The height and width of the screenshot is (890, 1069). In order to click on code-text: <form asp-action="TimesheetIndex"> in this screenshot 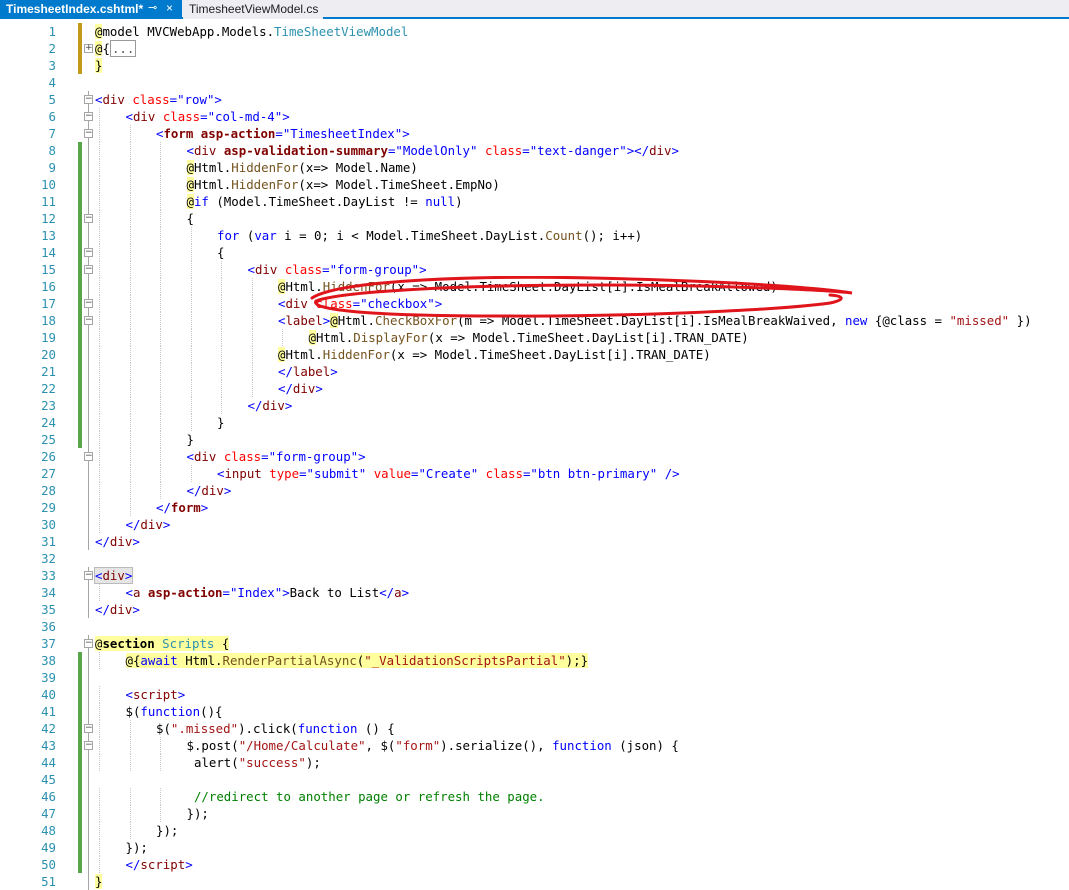, I will do `click(283, 133)`.